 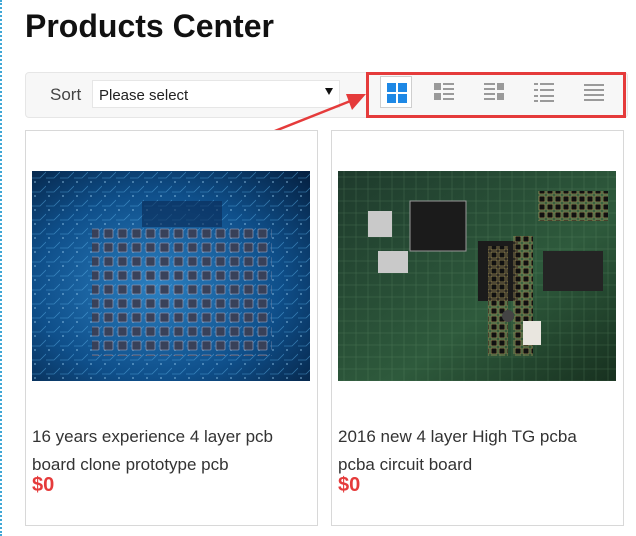 What do you see at coordinates (66, 94) in the screenshot?
I see `sort-label: Sort` at bounding box center [66, 94].